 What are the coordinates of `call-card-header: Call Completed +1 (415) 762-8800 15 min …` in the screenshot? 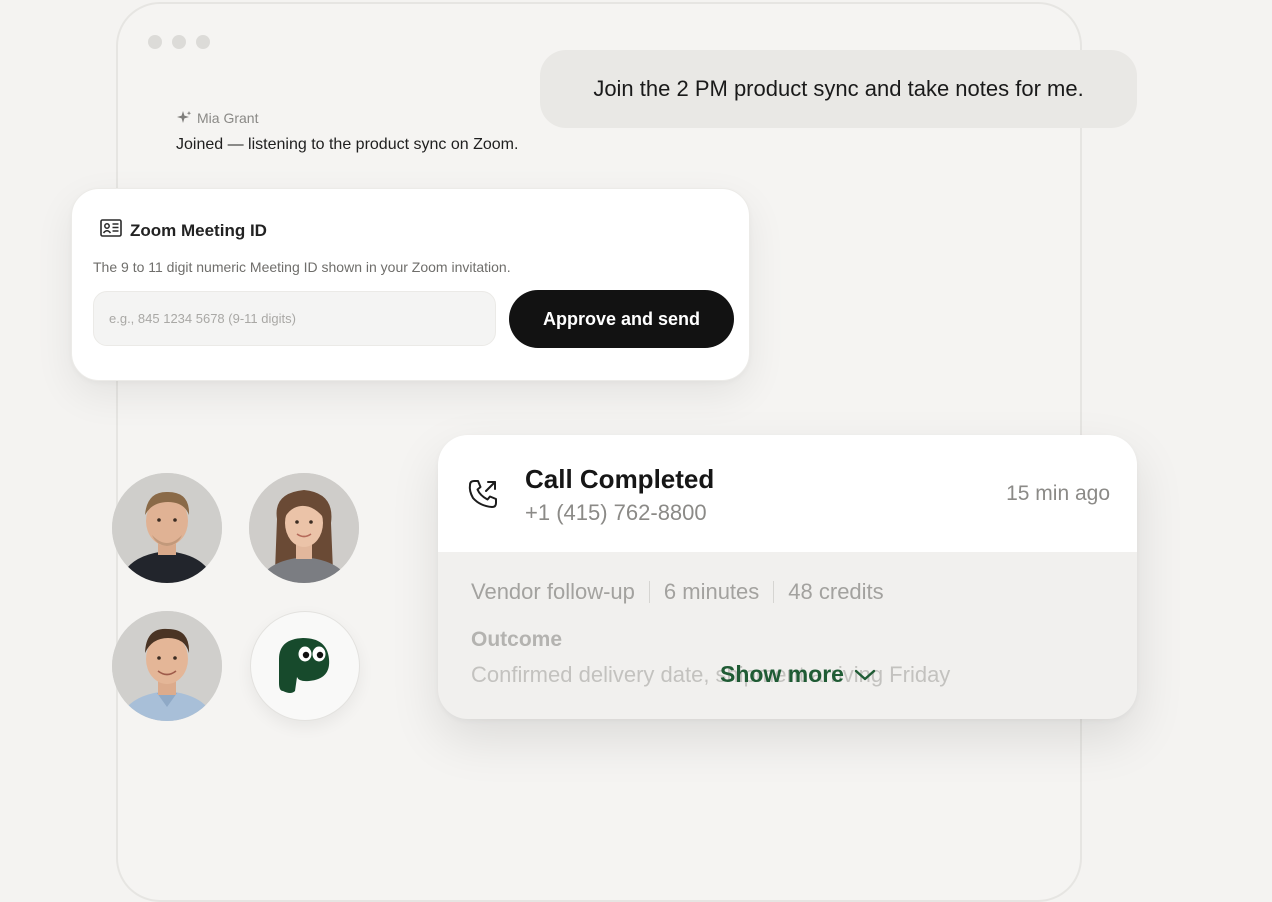 It's located at (787, 493).